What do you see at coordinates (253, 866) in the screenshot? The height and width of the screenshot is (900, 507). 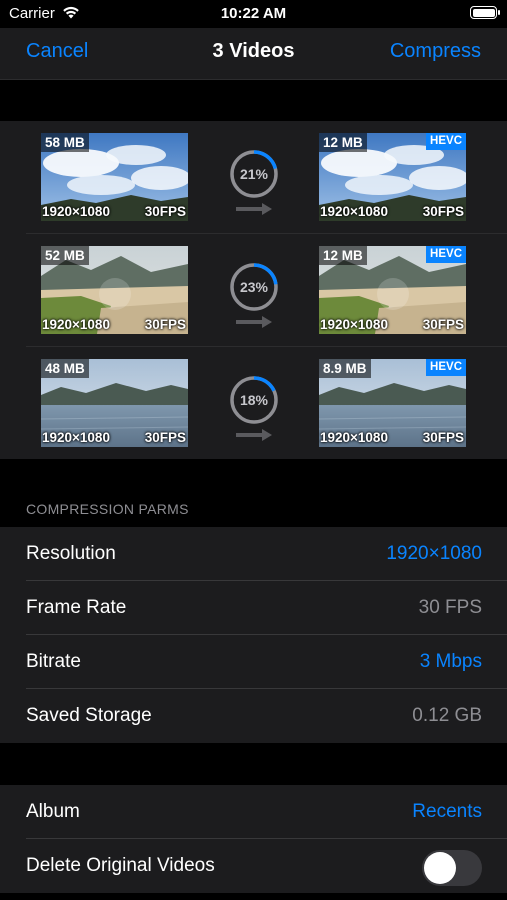 I see `delete-originals-row: Delete Original Videos` at bounding box center [253, 866].